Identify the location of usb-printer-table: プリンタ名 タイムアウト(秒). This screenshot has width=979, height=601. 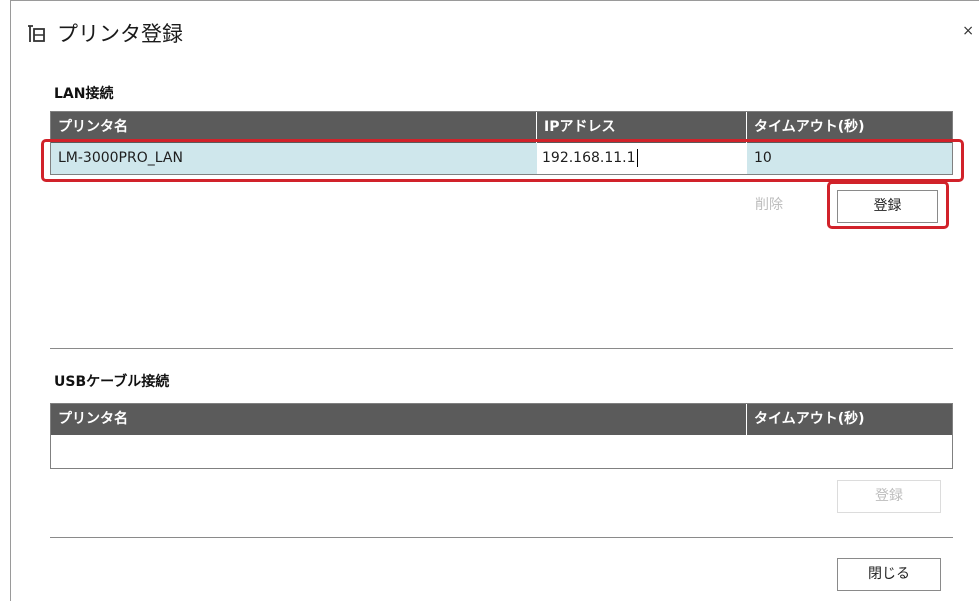
(501, 436).